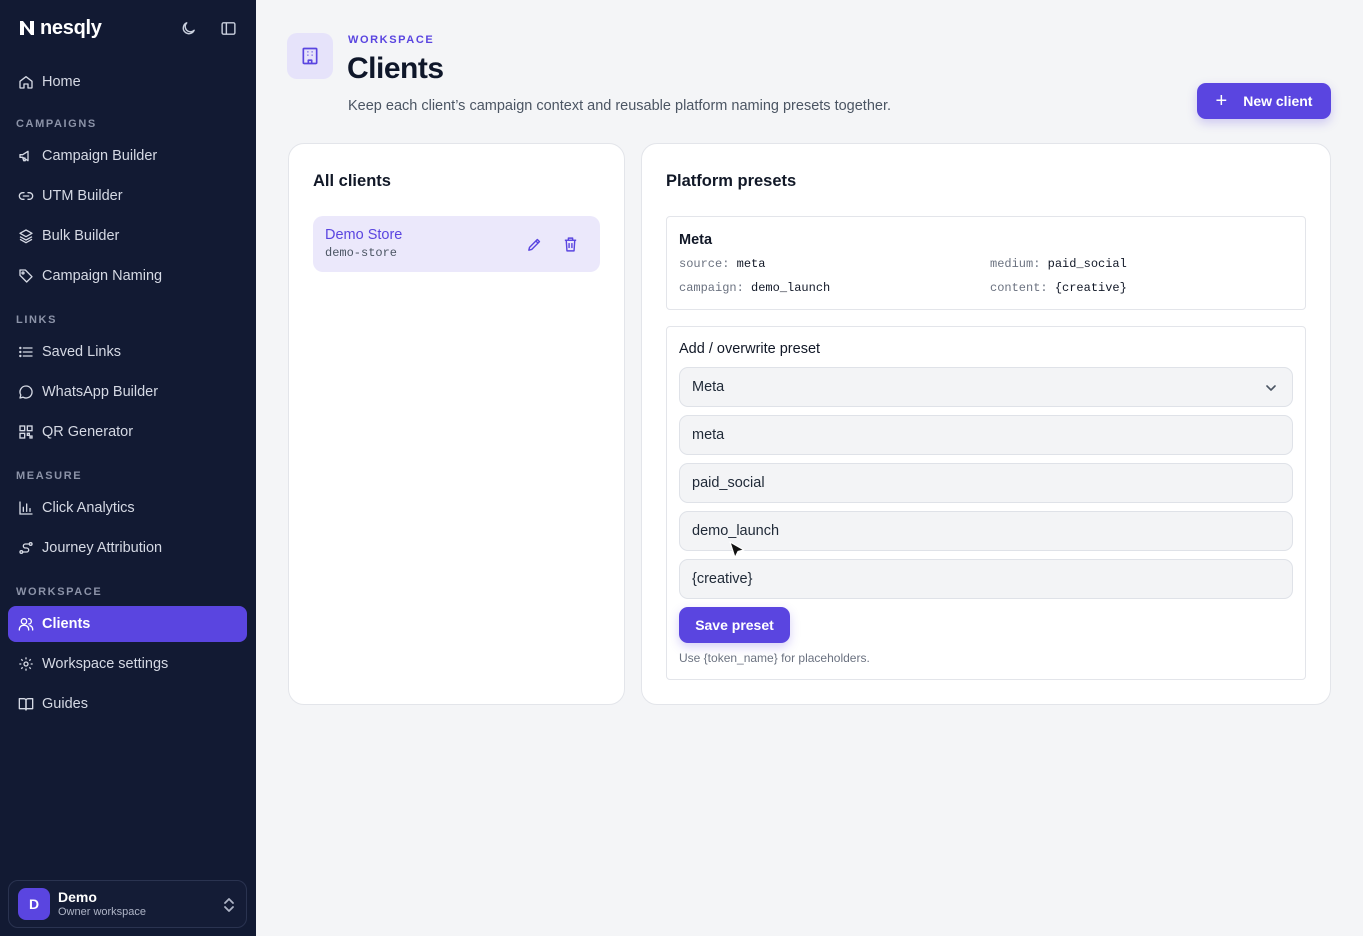 Image resolution: width=1363 pixels, height=936 pixels. Describe the element at coordinates (734, 625) in the screenshot. I see `save-preset-button: Save preset` at that location.